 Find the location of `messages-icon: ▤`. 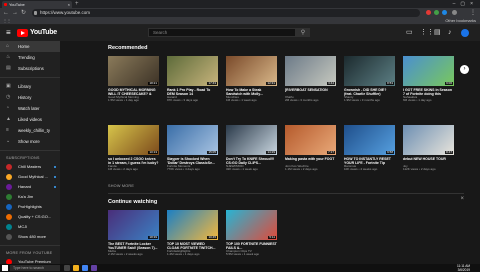

messages-icon: ▤ is located at coordinates (437, 33).